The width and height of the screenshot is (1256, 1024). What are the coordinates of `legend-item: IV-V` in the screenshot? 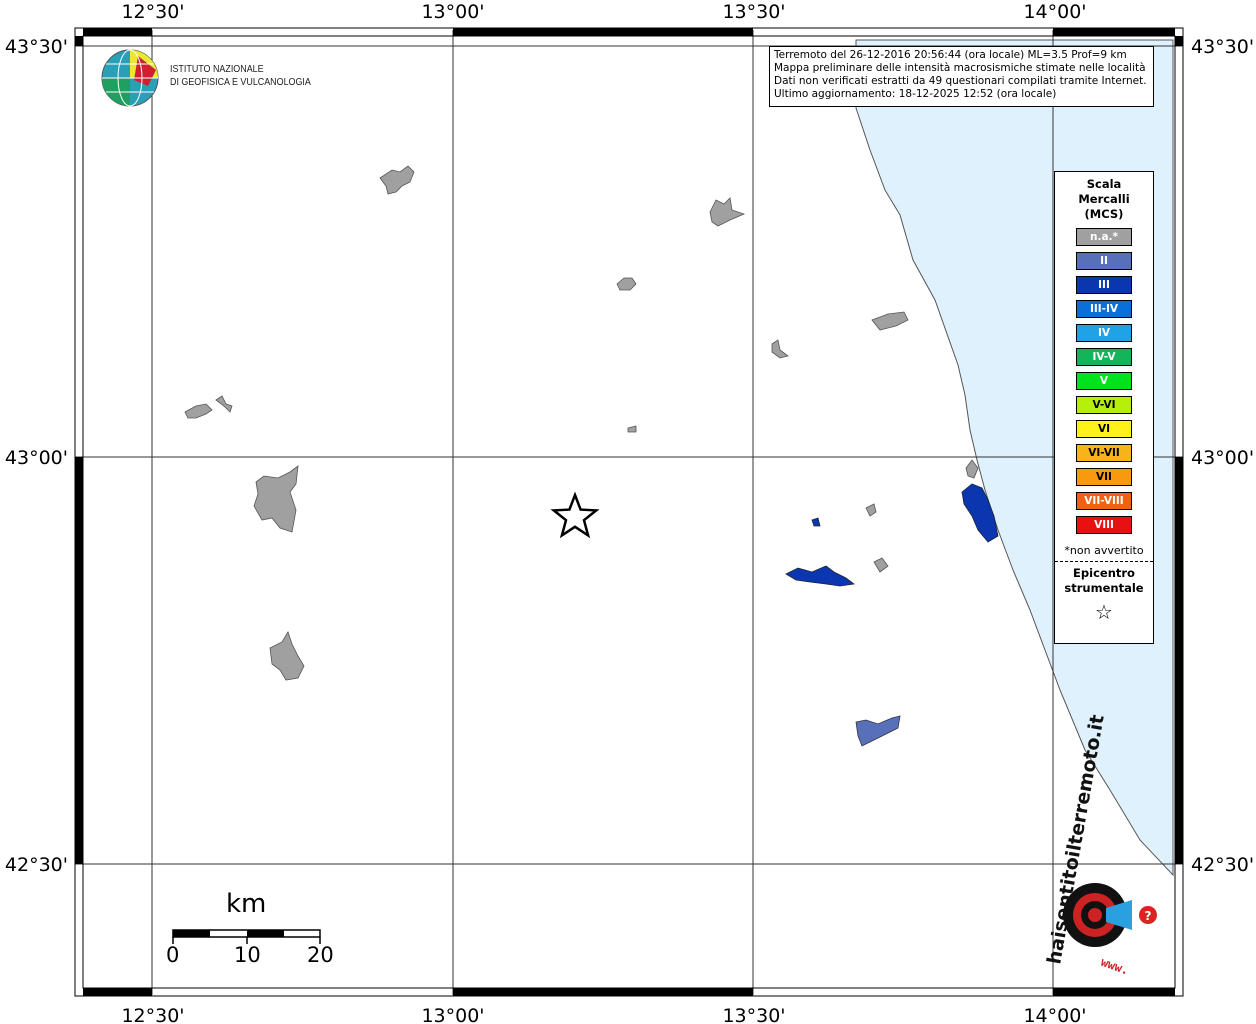 It's located at (1104, 357).